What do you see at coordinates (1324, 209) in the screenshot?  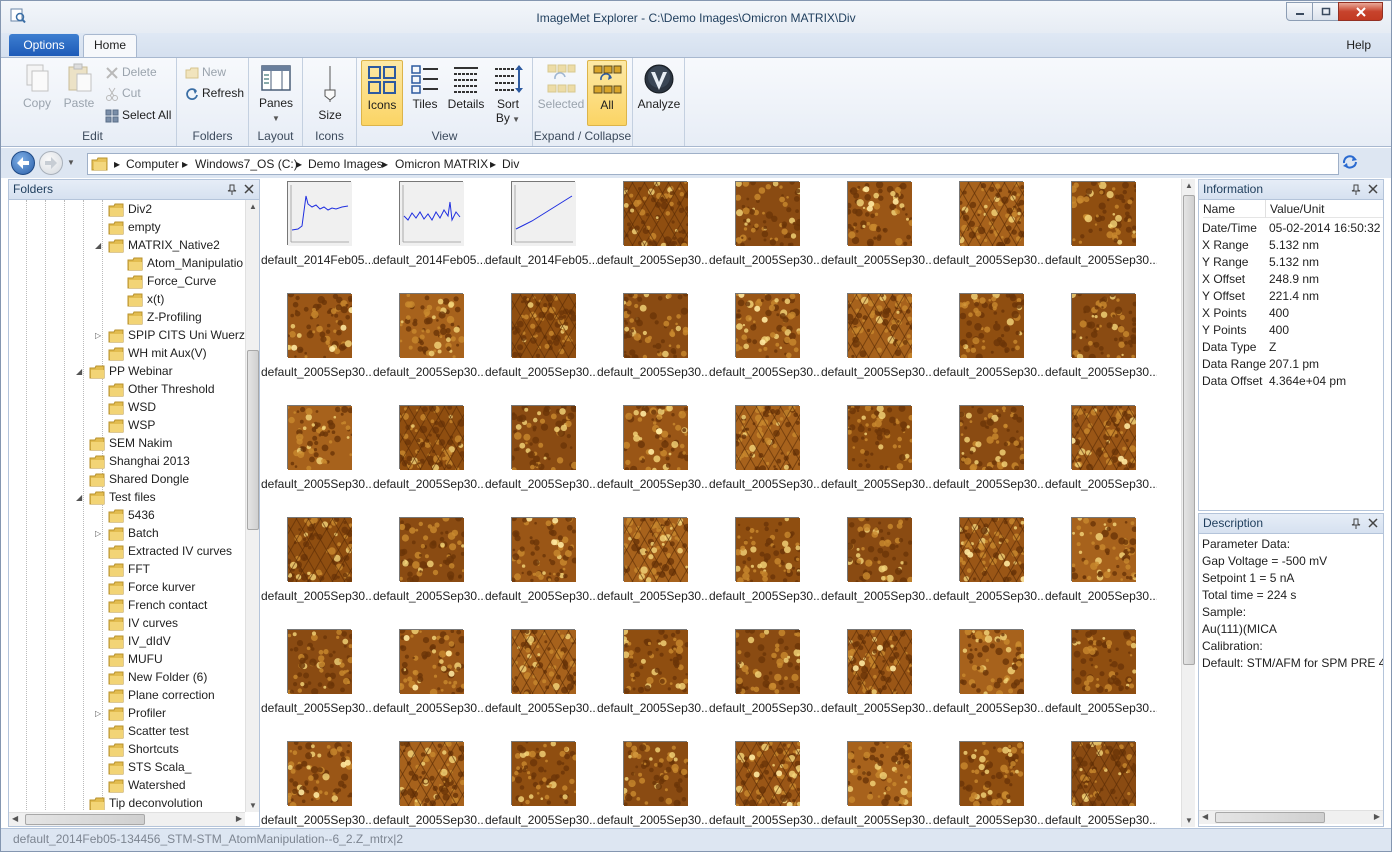 I see `column-header-value: Value/Unit` at bounding box center [1324, 209].